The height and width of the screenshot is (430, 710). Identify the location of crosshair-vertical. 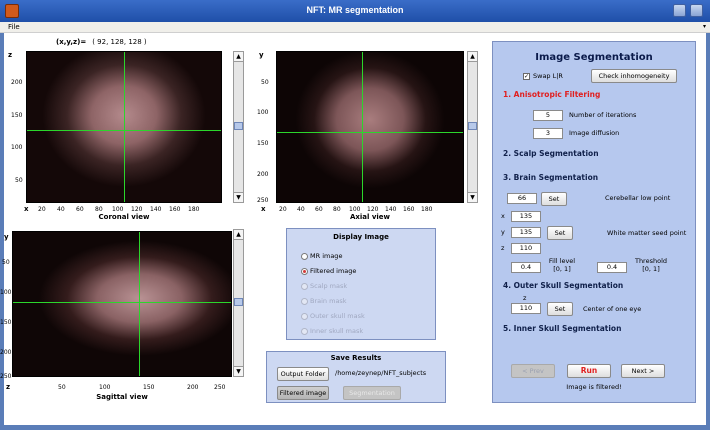
(124, 127).